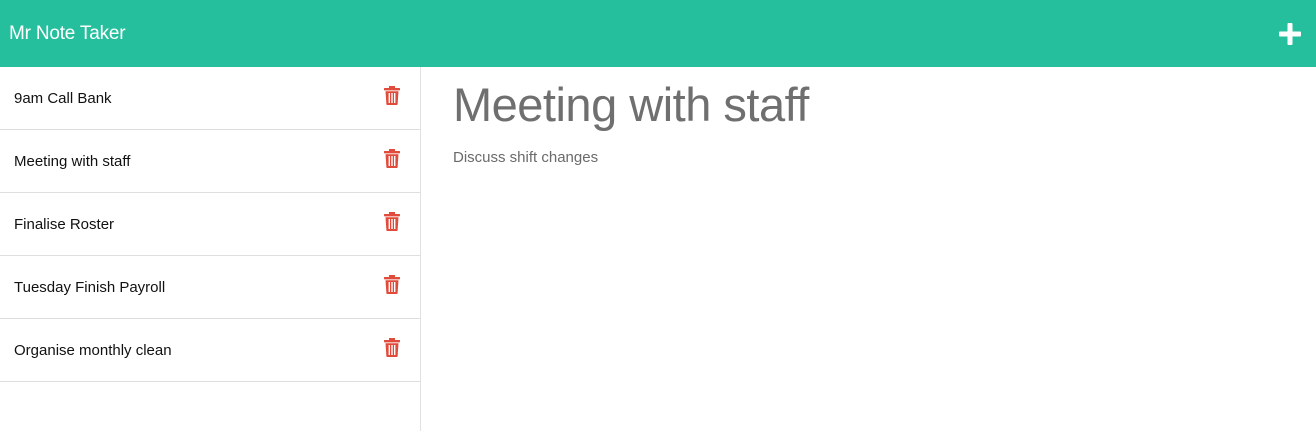 This screenshot has width=1316, height=431. Describe the element at coordinates (90, 287) in the screenshot. I see `note-list-item-title: Tuesday Finish Payroll` at that location.